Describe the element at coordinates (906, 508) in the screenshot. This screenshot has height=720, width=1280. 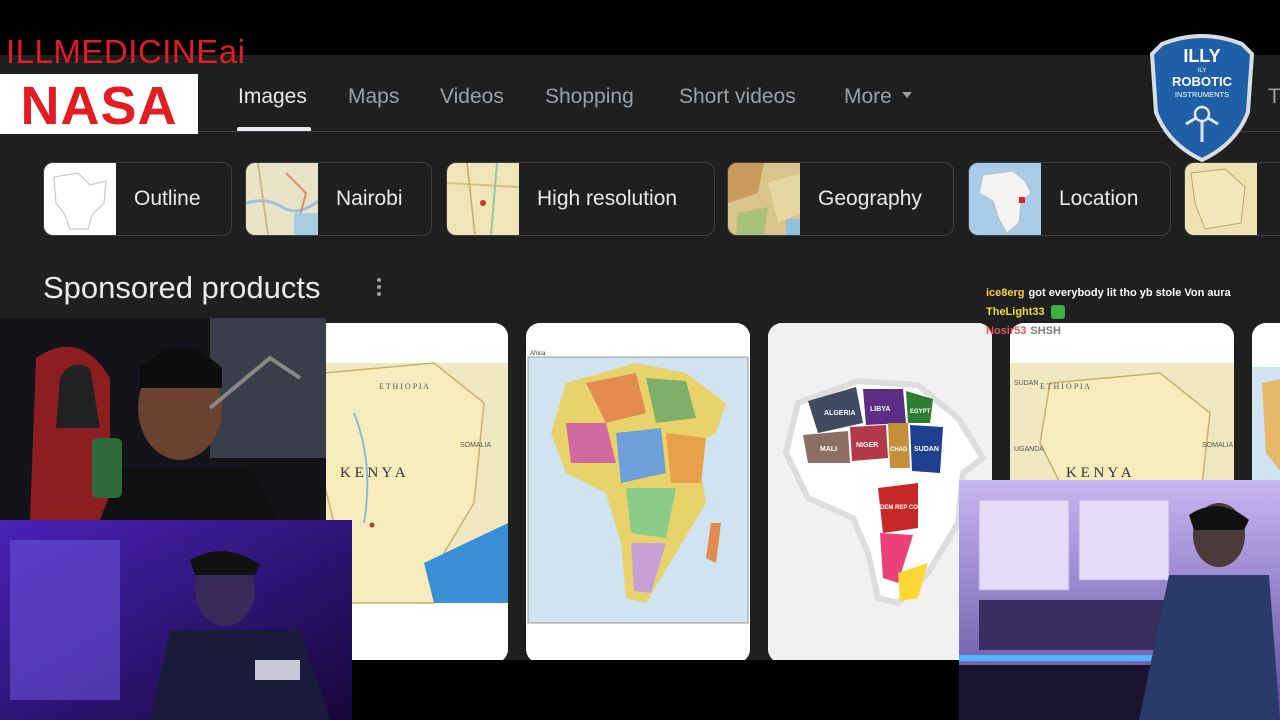
I see `country-label: DEM REP CONGO` at that location.